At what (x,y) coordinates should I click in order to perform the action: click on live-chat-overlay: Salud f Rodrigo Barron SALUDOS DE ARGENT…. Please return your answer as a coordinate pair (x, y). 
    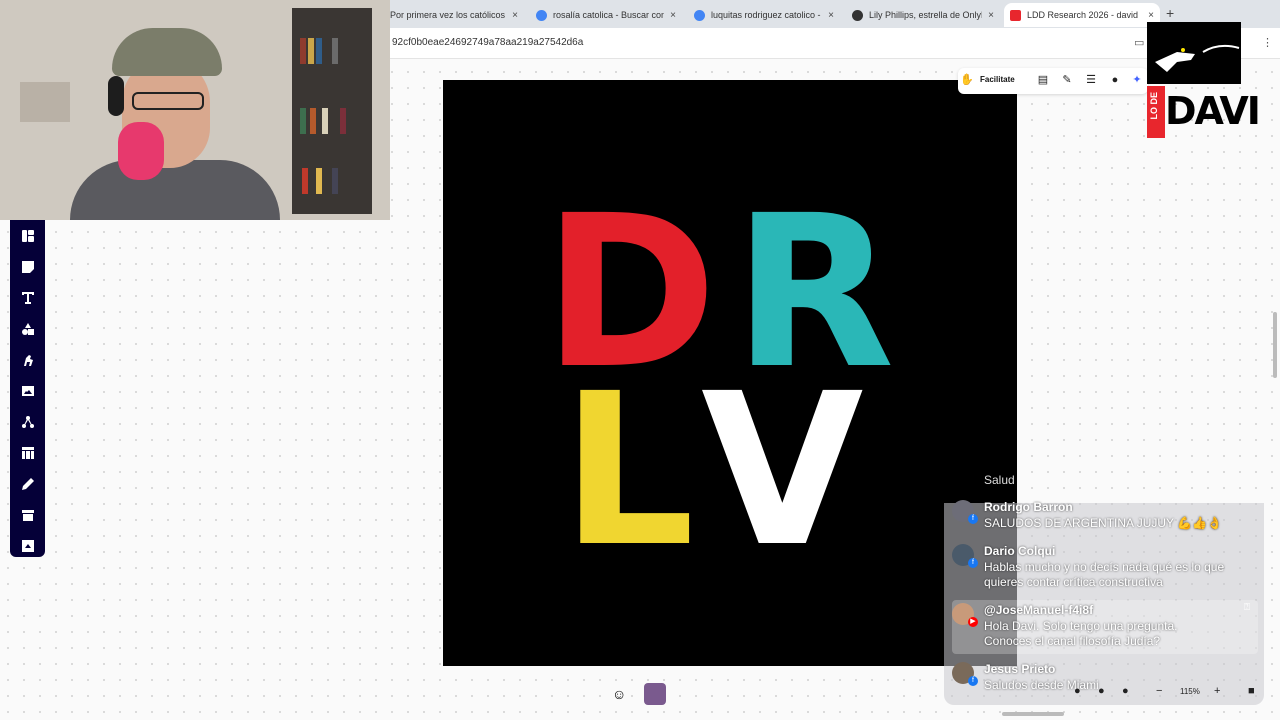
    Looking at the image, I should click on (1104, 585).